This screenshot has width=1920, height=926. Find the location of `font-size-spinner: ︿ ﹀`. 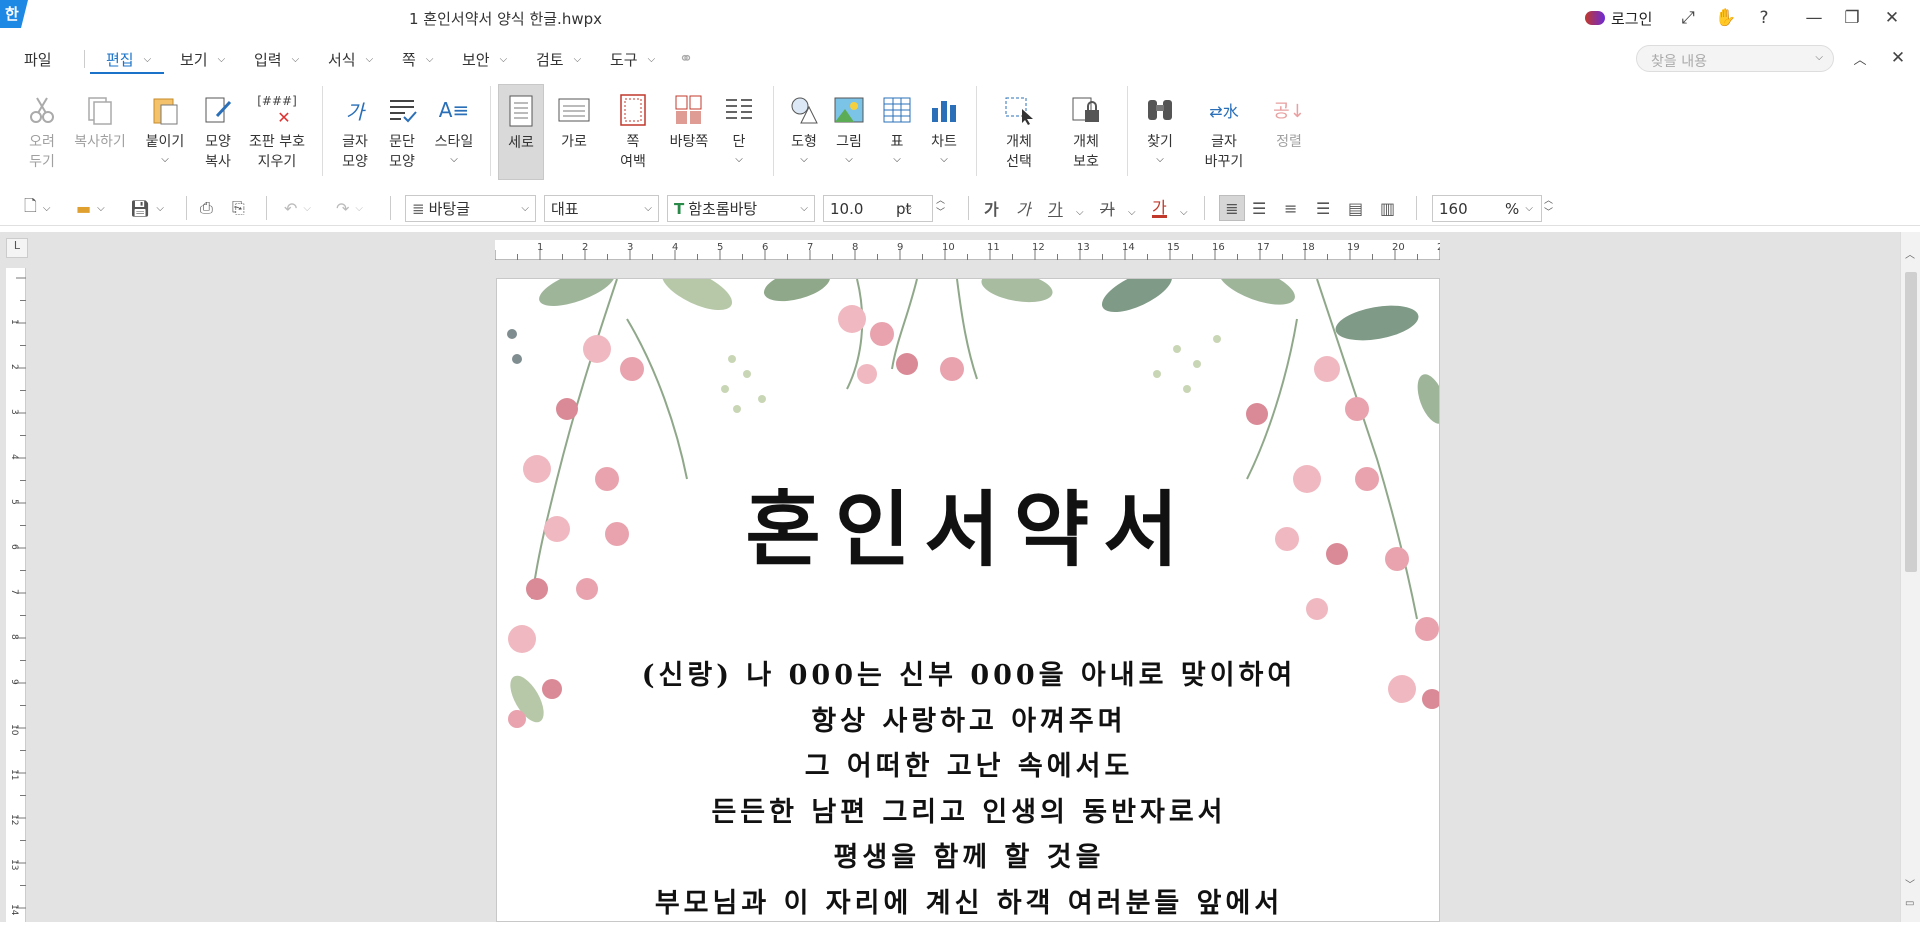

font-size-spinner: ︿ ﹀ is located at coordinates (940, 207).